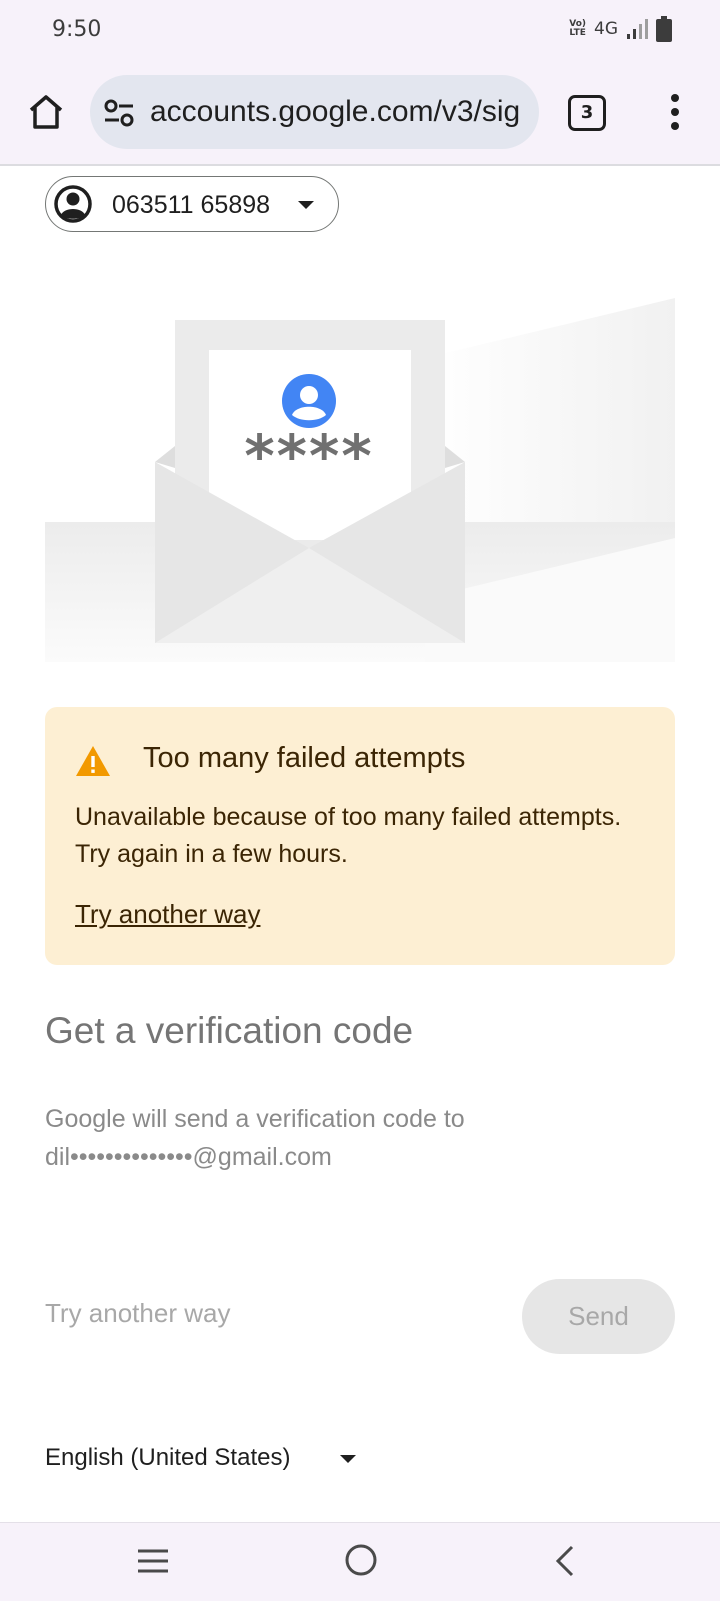  I want to click on browser-toolbar: accounts.google.com/v3/signin 3, so click(360, 114).